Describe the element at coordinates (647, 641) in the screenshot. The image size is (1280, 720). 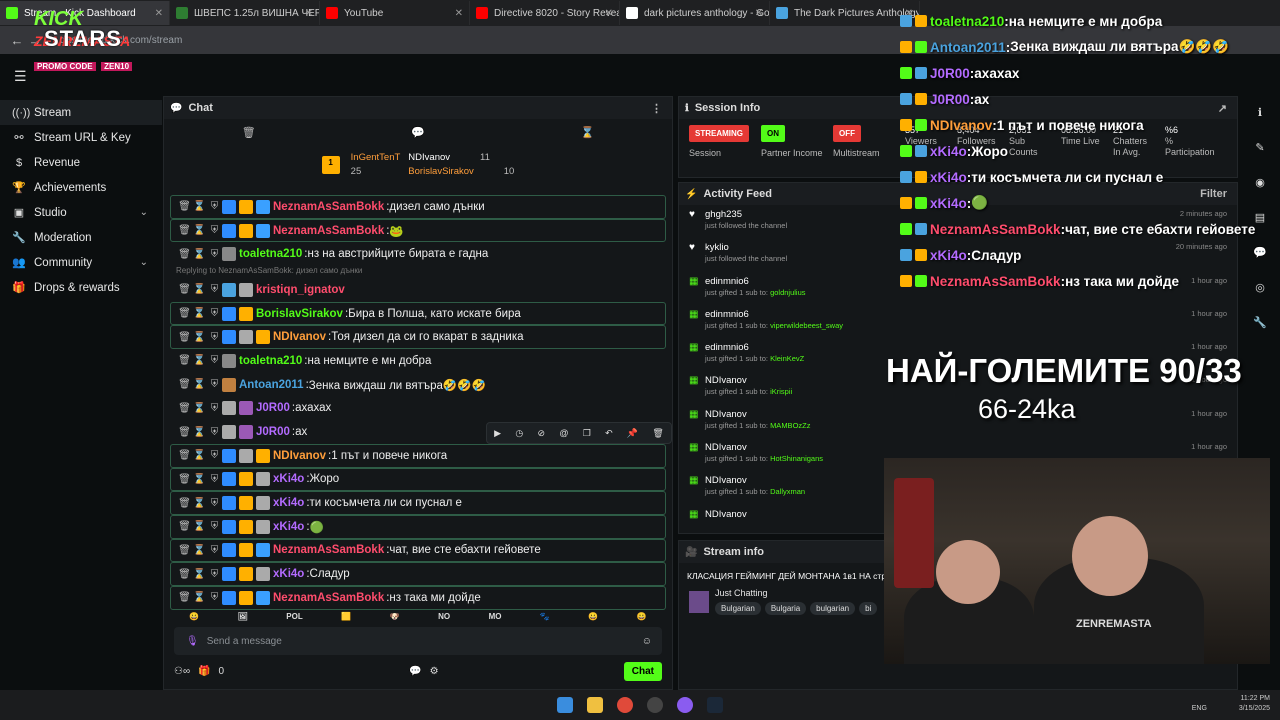
I see `emoji-icon: ☺` at that location.